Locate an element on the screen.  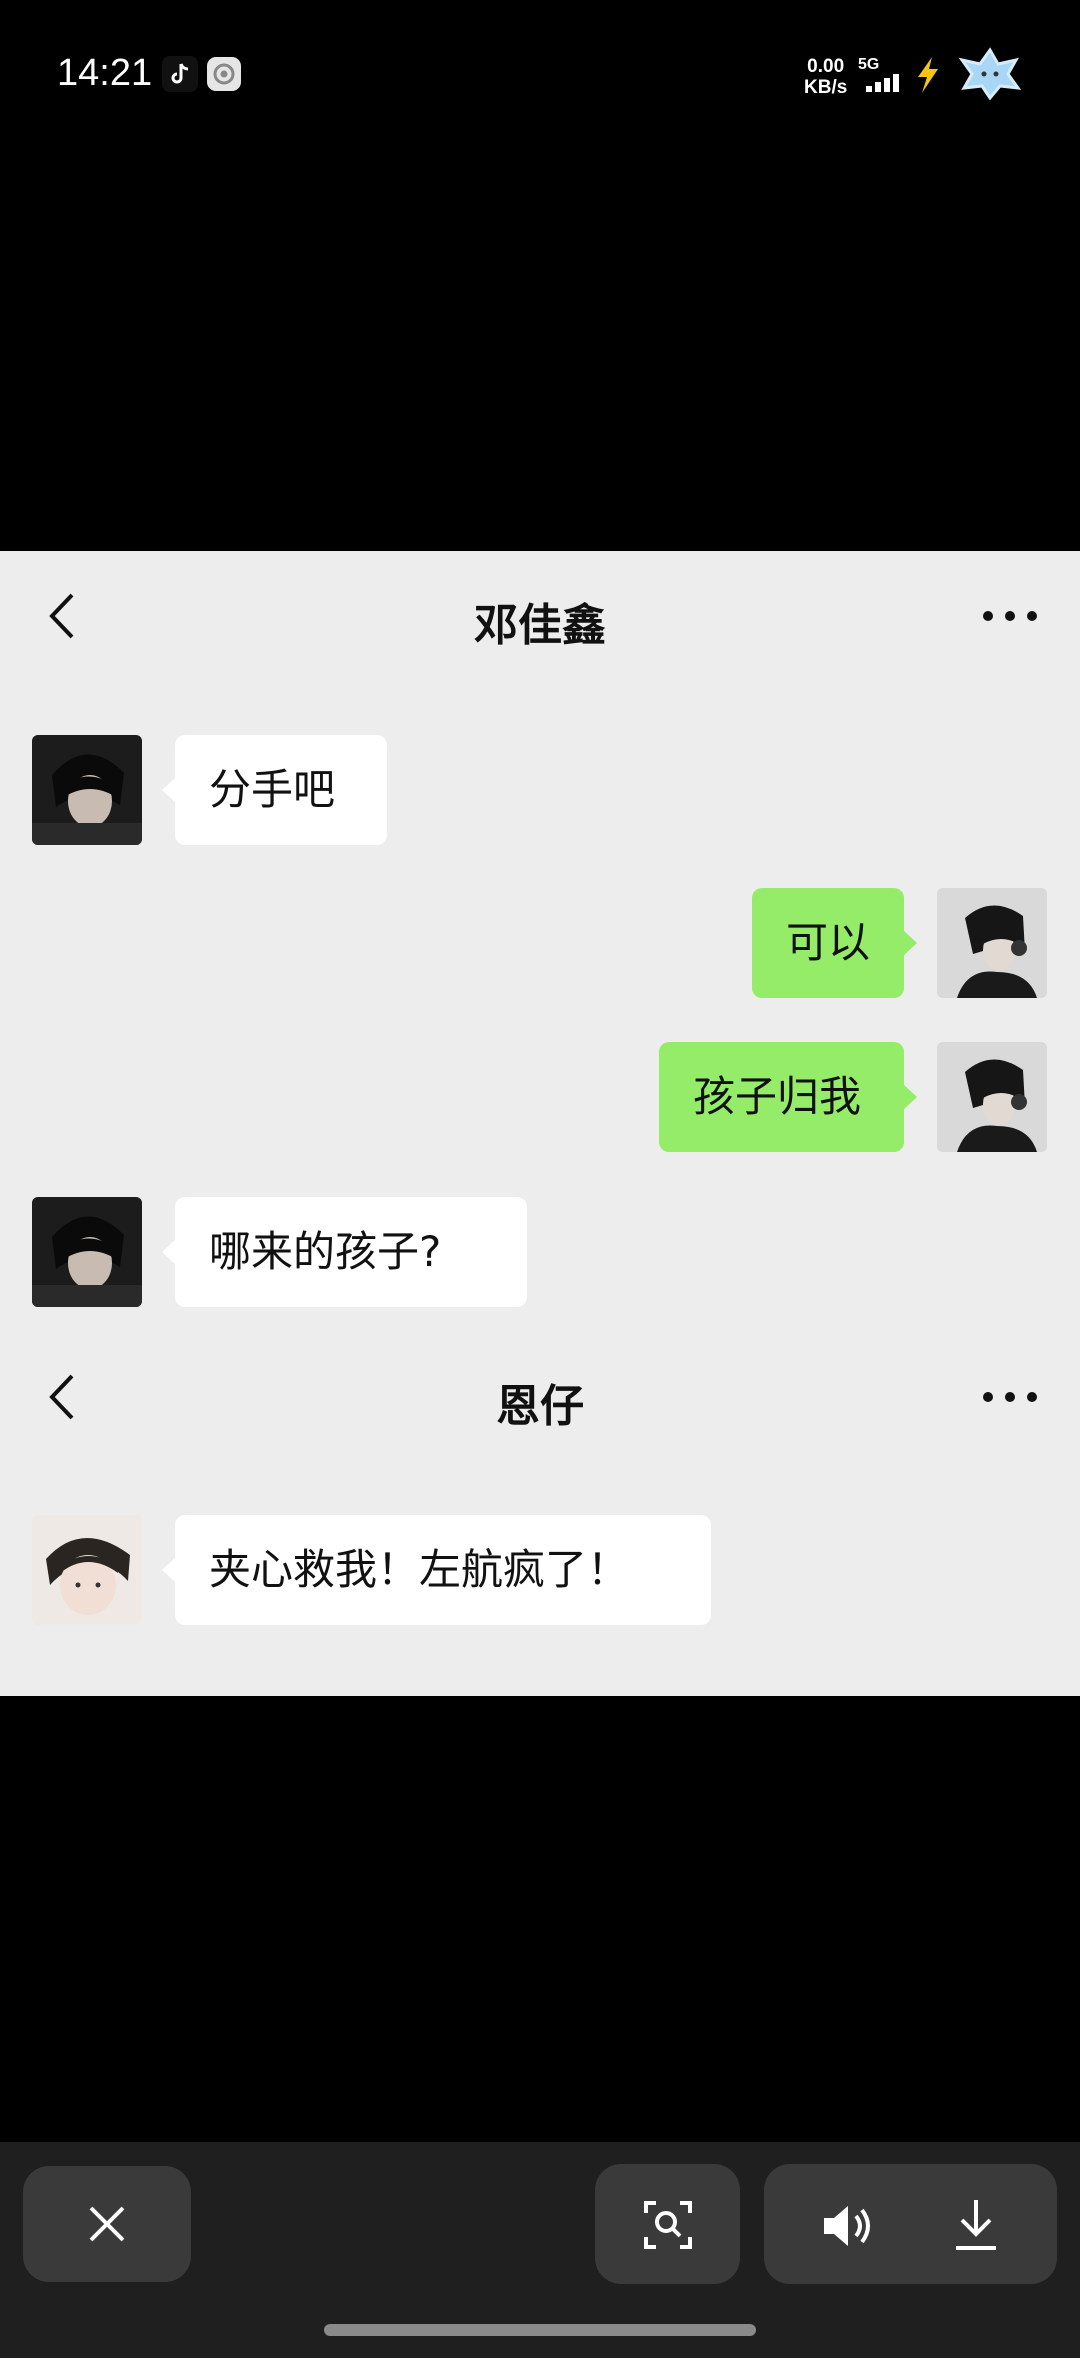
signal-indicator: 5G is located at coordinates (882, 76).